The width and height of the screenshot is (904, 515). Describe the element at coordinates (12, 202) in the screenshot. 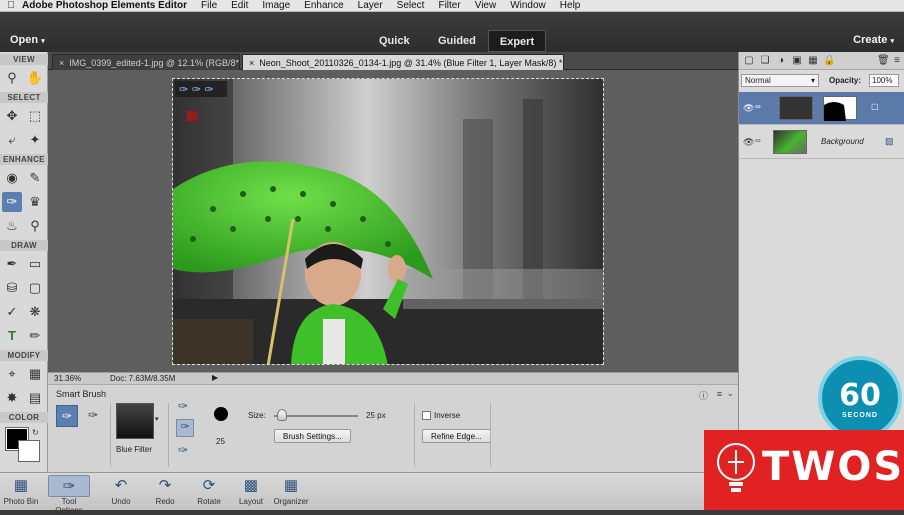

I see `smart-brush-tool-icon: ✑` at that location.